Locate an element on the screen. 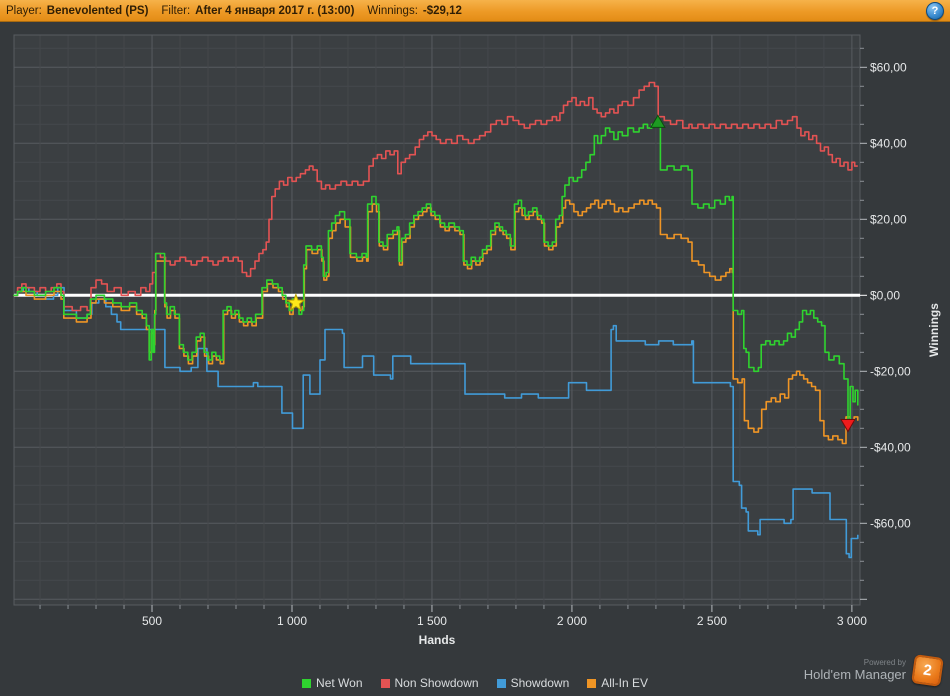 The width and height of the screenshot is (950, 696). brand-name: Hold'em Manager is located at coordinates (854, 674).